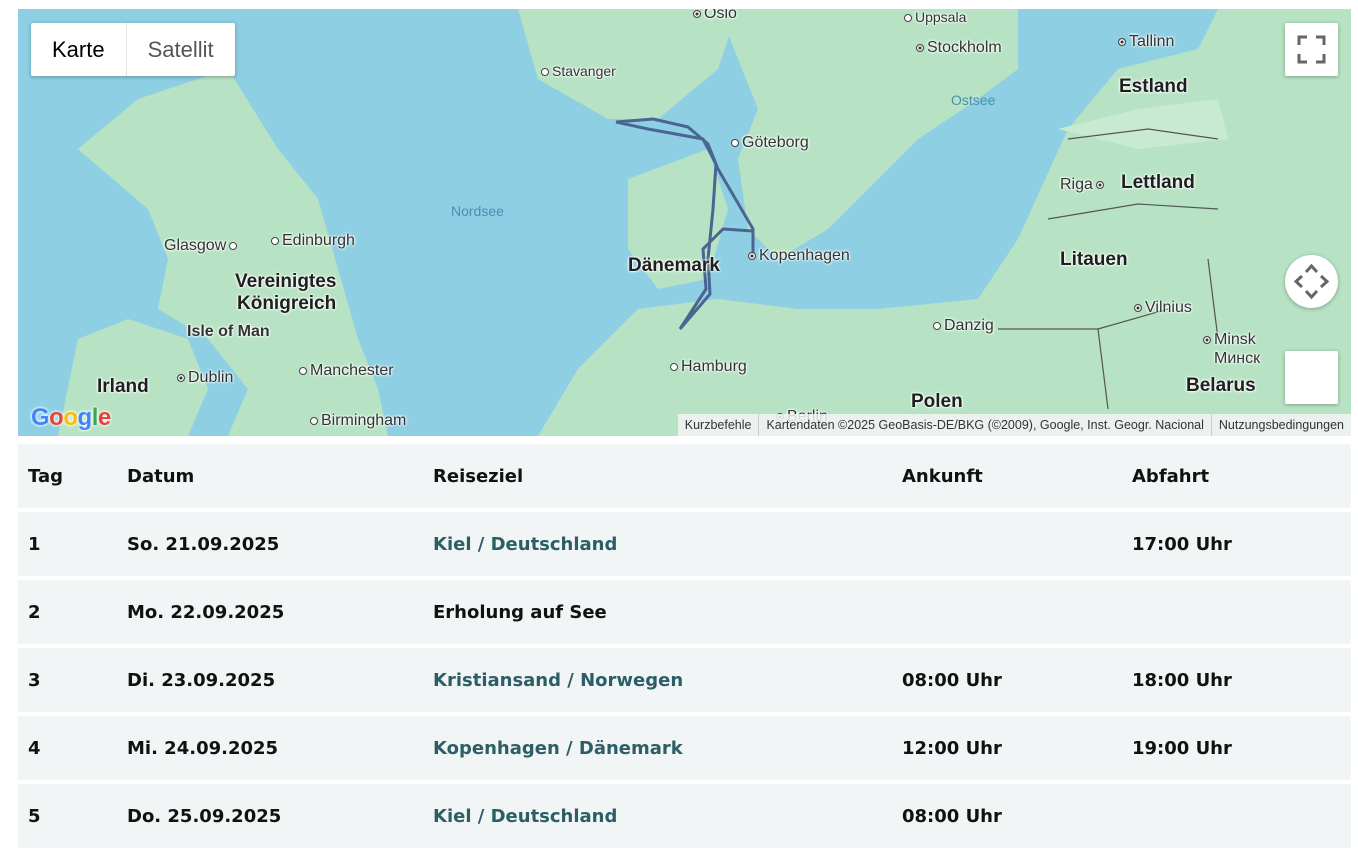  I want to click on cell-departure: 17:00 Uhr, so click(1236, 544).